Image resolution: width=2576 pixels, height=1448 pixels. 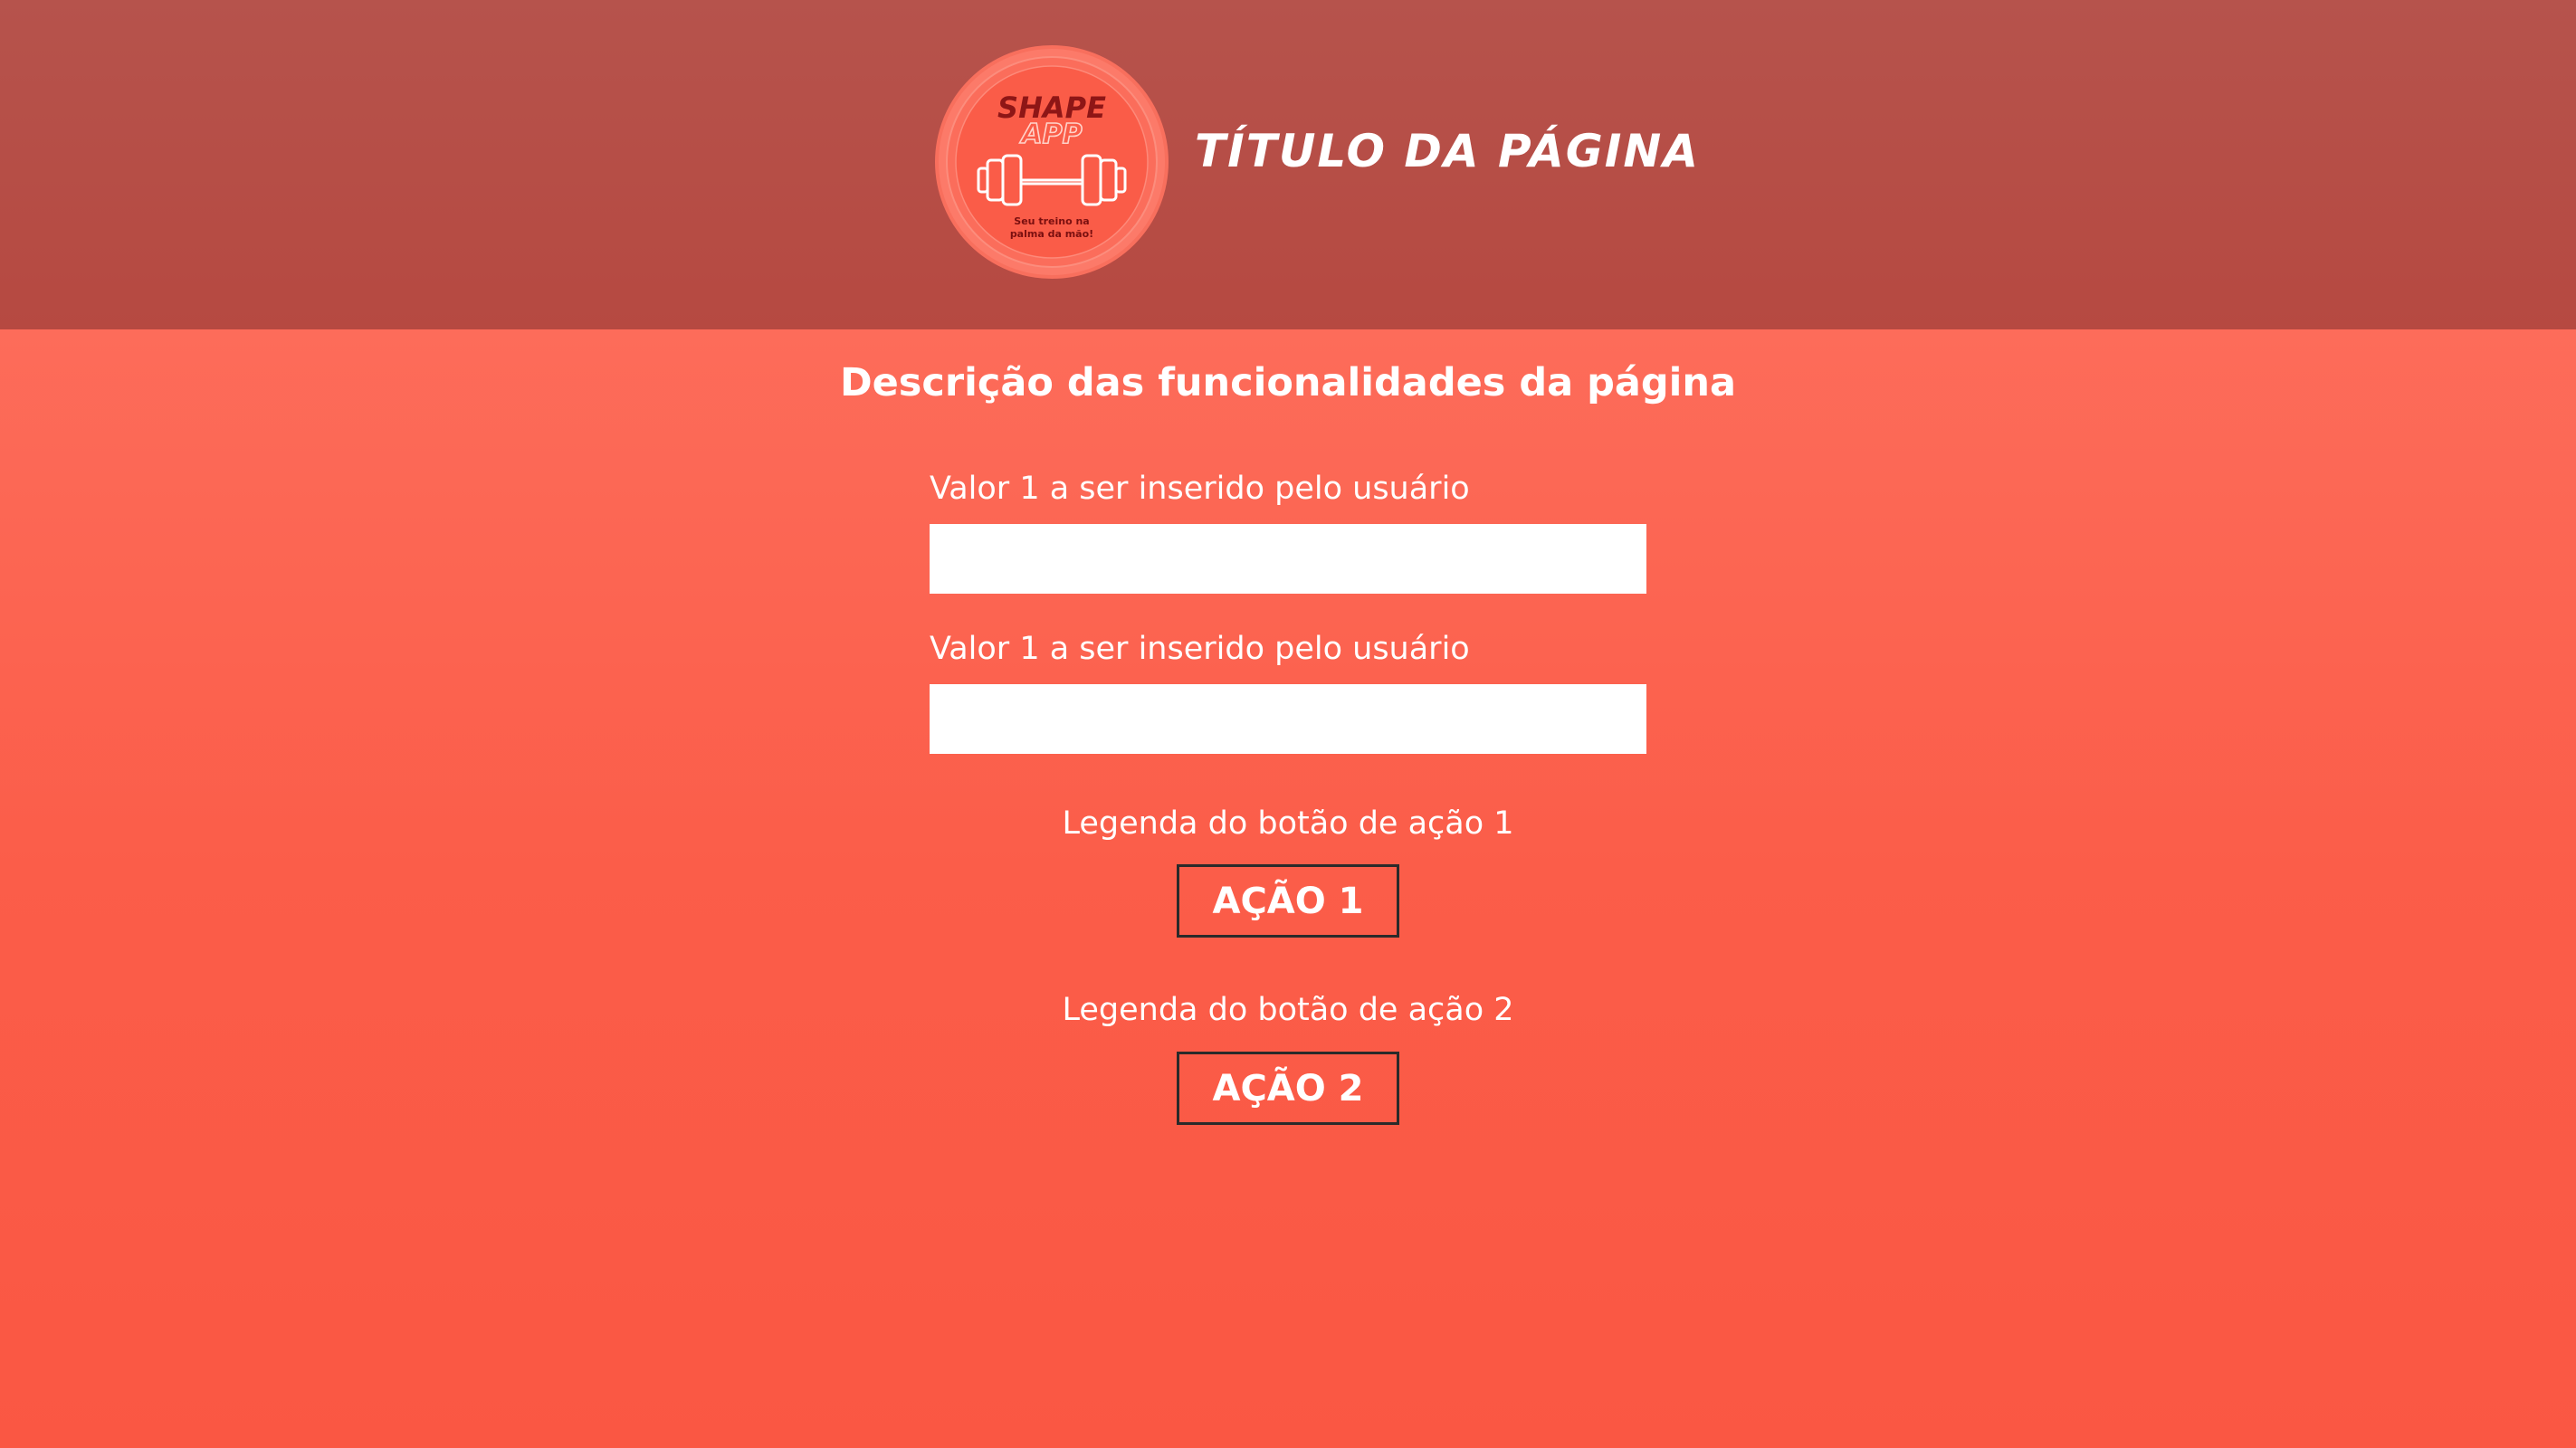 What do you see at coordinates (1288, 559) in the screenshot?
I see `value-1-input` at bounding box center [1288, 559].